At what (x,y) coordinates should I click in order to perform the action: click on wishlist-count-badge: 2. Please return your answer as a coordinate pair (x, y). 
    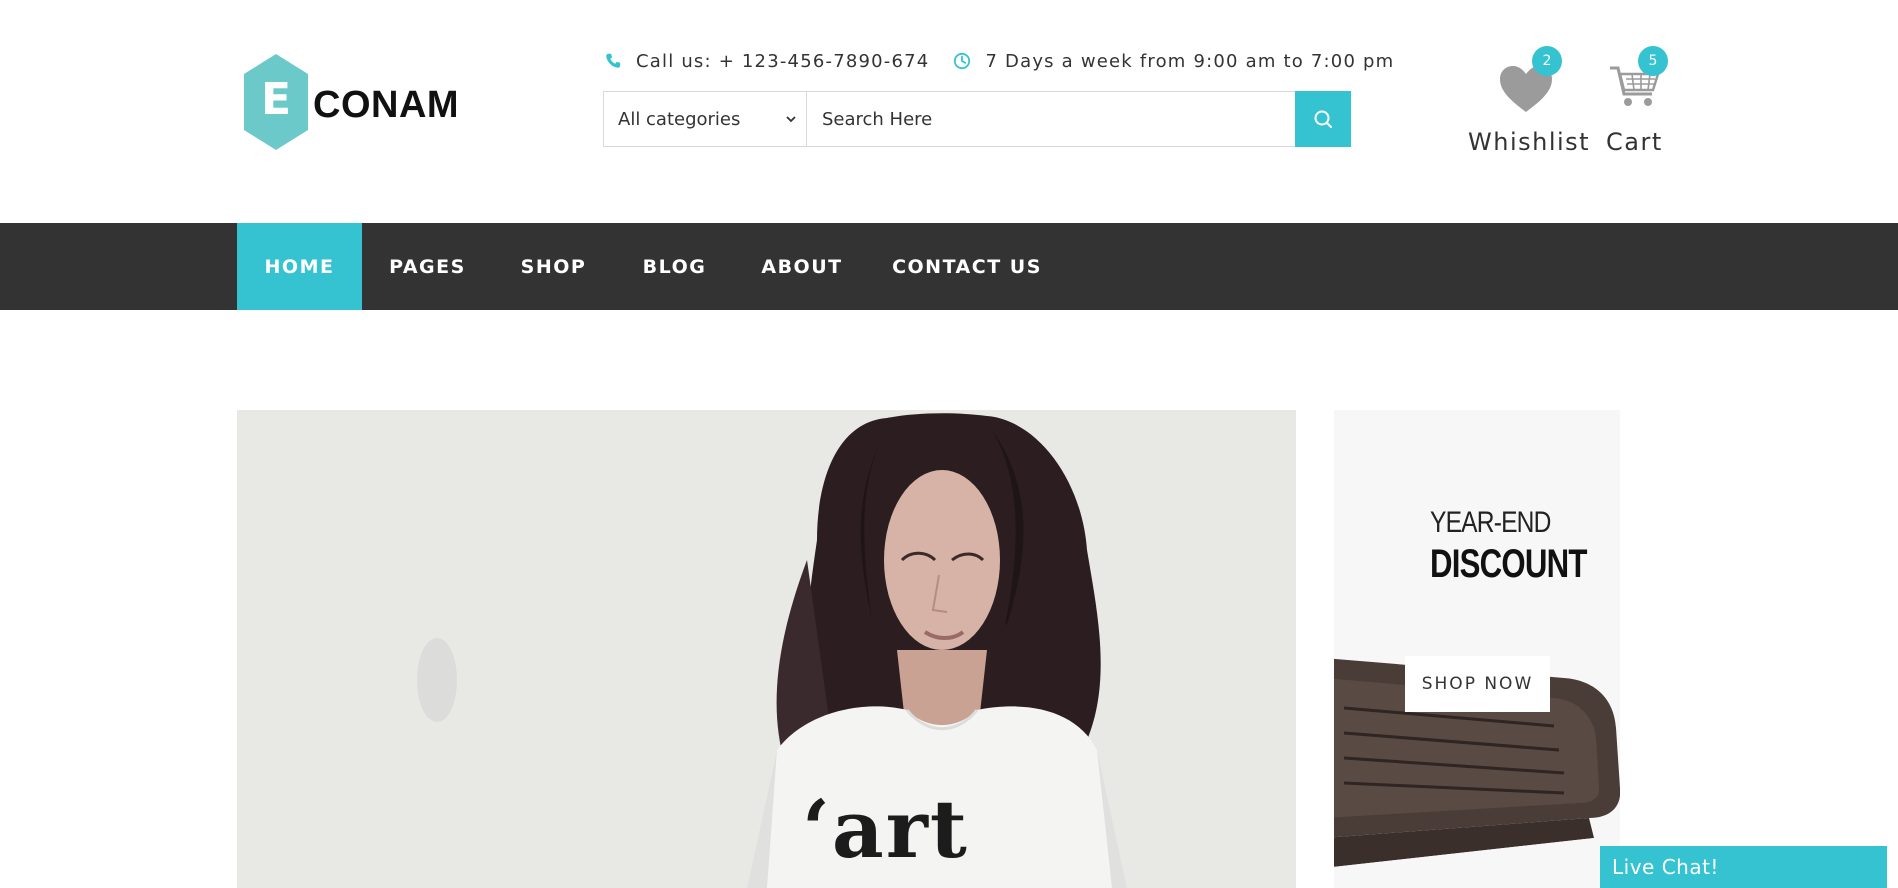
    Looking at the image, I should click on (1547, 61).